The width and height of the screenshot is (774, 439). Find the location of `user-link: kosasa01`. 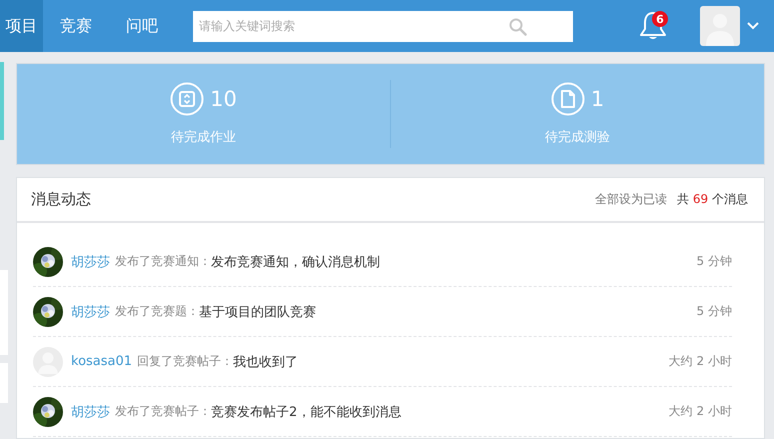

user-link: kosasa01 is located at coordinates (101, 361).